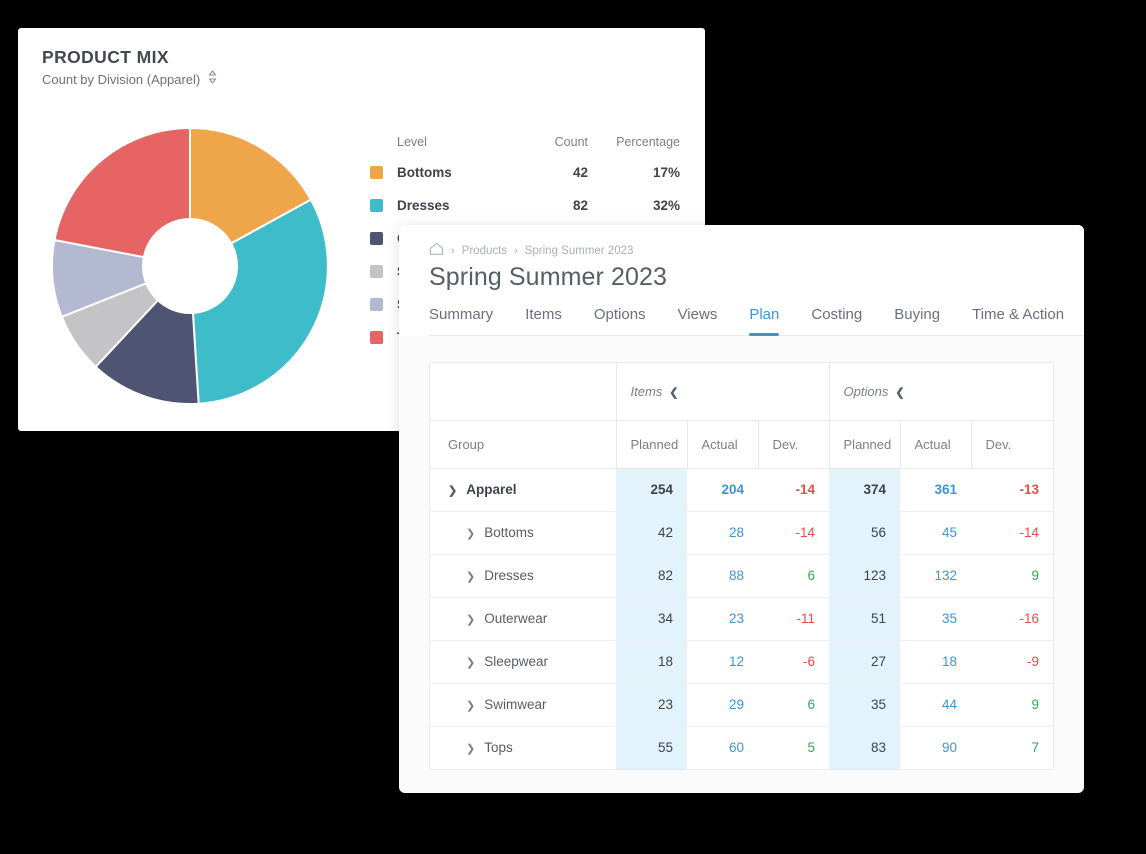 This screenshot has height=854, width=1146. What do you see at coordinates (523, 444) in the screenshot?
I see `column-header-group: Group` at bounding box center [523, 444].